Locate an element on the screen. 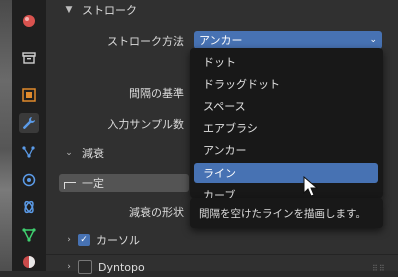 This screenshot has width=398, height=277. section-divider is located at coordinates (222, 254).